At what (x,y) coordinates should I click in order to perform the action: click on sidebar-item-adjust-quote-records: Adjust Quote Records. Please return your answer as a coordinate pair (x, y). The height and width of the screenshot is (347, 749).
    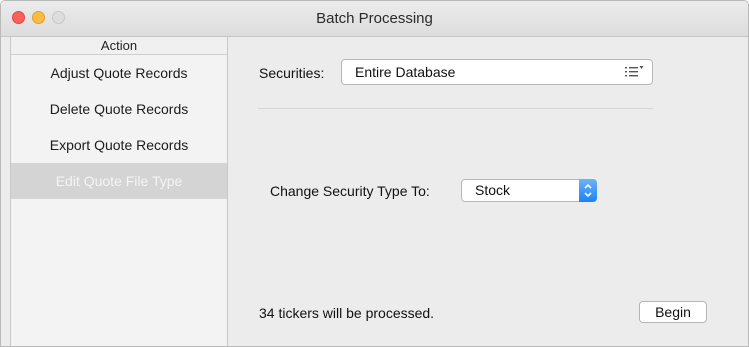
    Looking at the image, I should click on (119, 73).